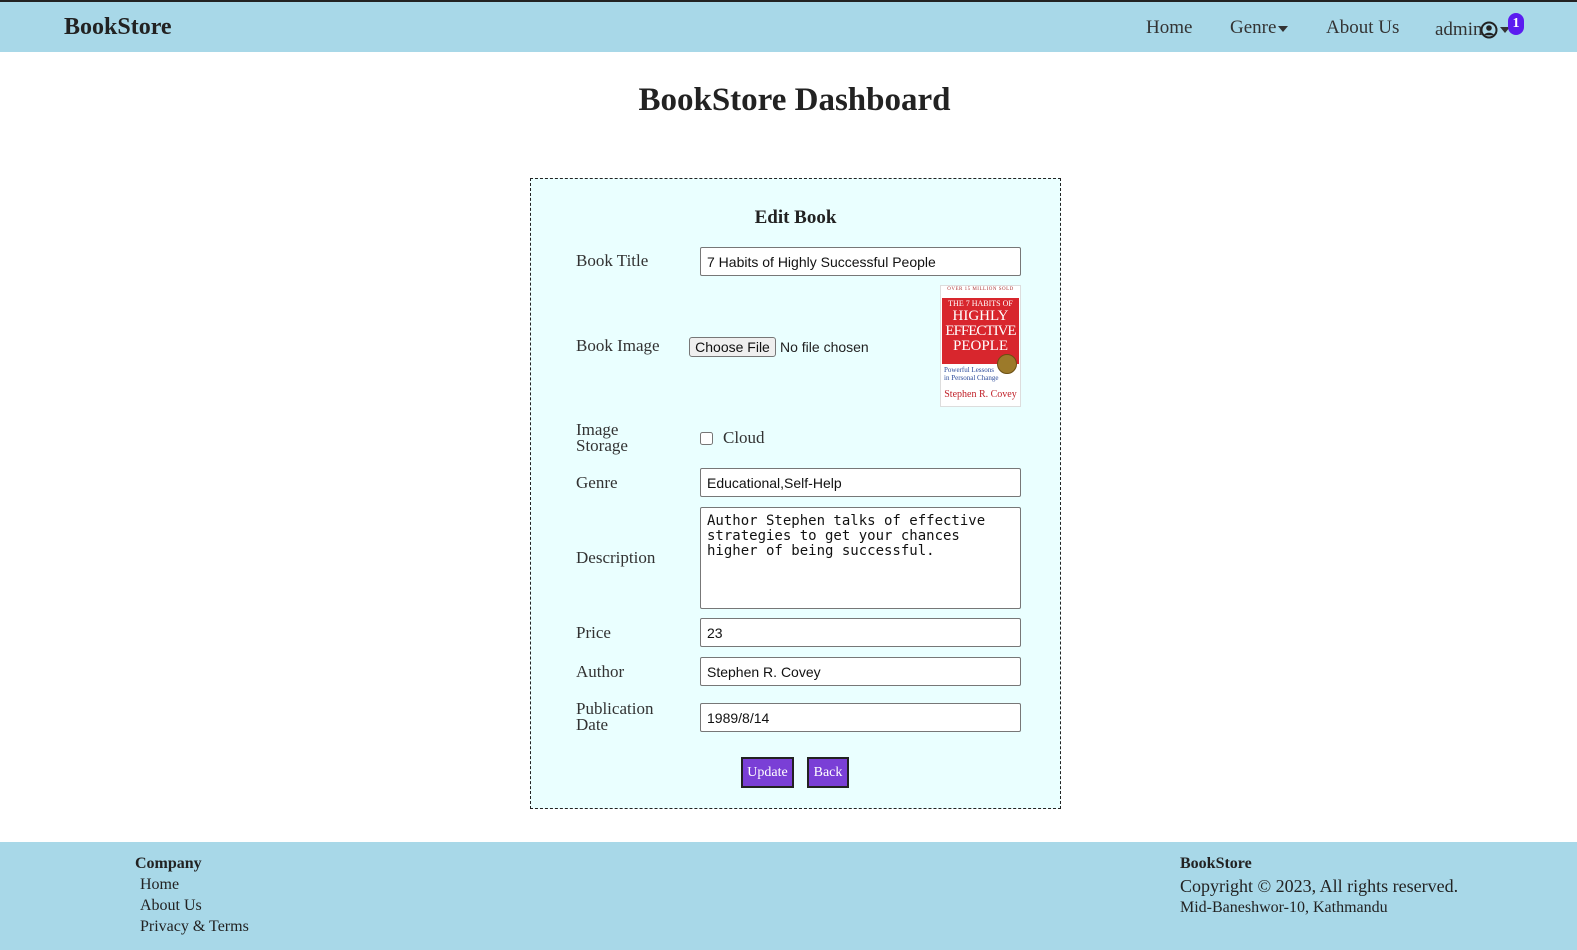 The image size is (1577, 950). I want to click on genre-input, so click(860, 482).